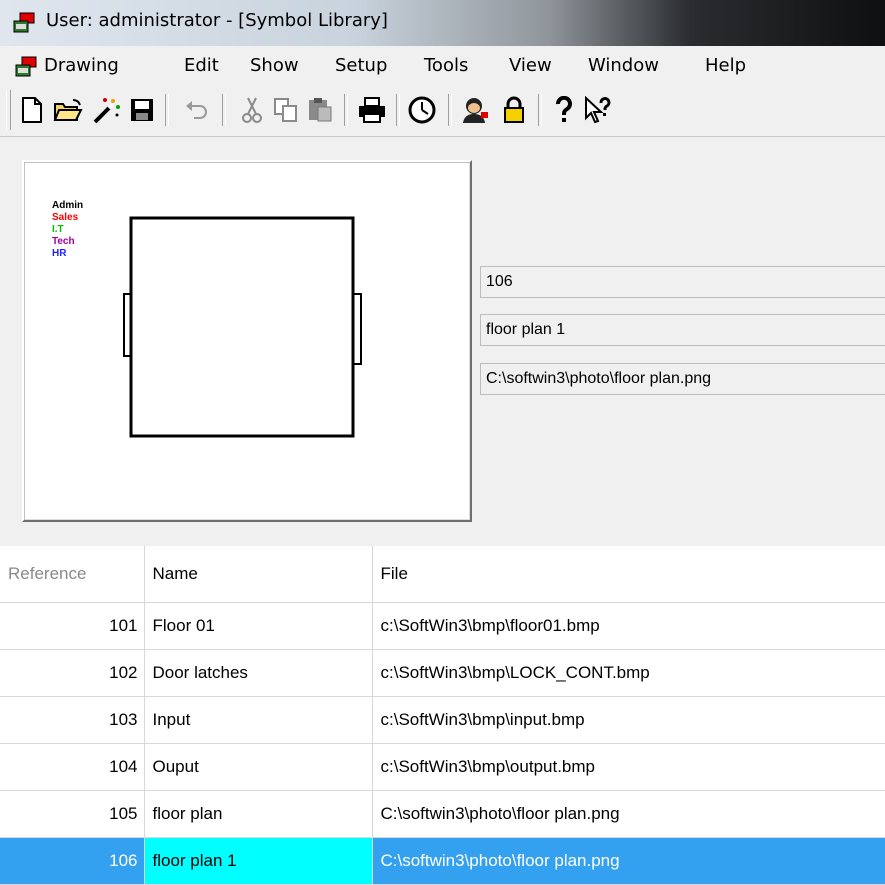 This screenshot has height=885, width=885. I want to click on cell-name: Door latches, so click(258, 673).